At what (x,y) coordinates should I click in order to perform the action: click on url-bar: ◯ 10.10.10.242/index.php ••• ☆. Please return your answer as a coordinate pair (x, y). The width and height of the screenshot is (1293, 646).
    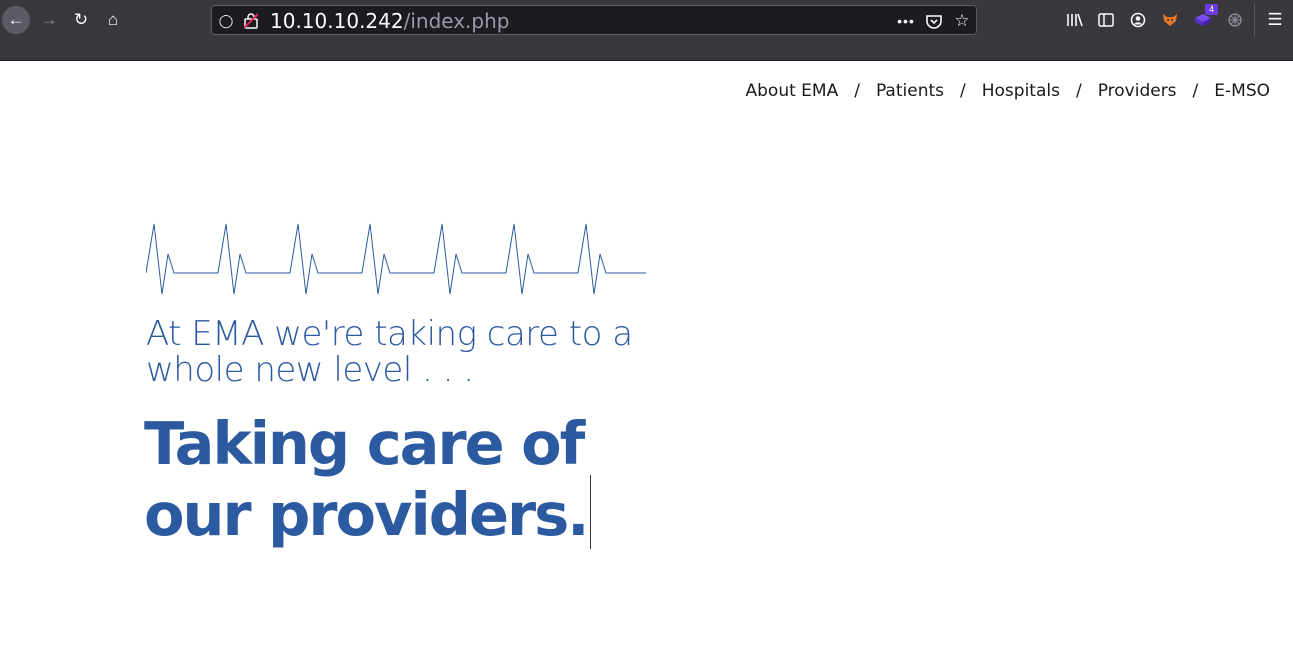
    Looking at the image, I should click on (594, 20).